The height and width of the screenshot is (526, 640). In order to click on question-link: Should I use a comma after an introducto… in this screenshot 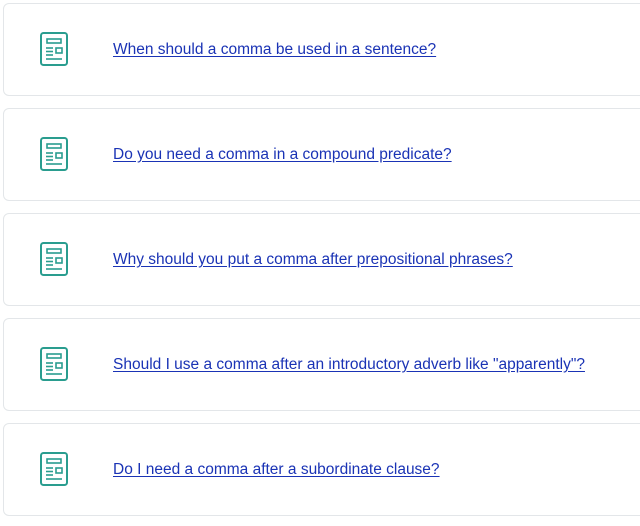, I will do `click(349, 365)`.